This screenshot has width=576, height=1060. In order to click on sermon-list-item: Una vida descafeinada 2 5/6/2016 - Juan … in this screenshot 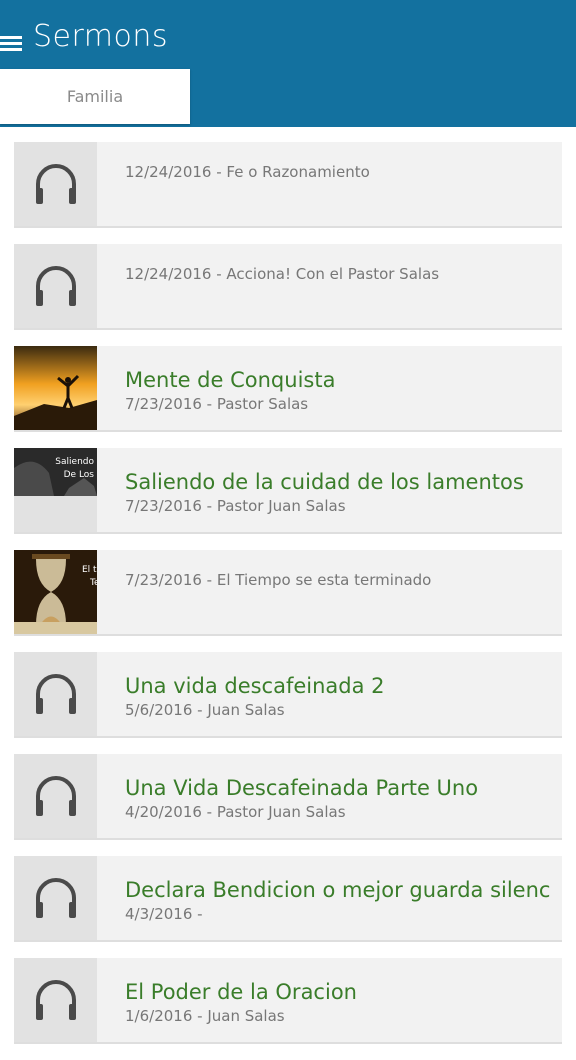, I will do `click(288, 695)`.